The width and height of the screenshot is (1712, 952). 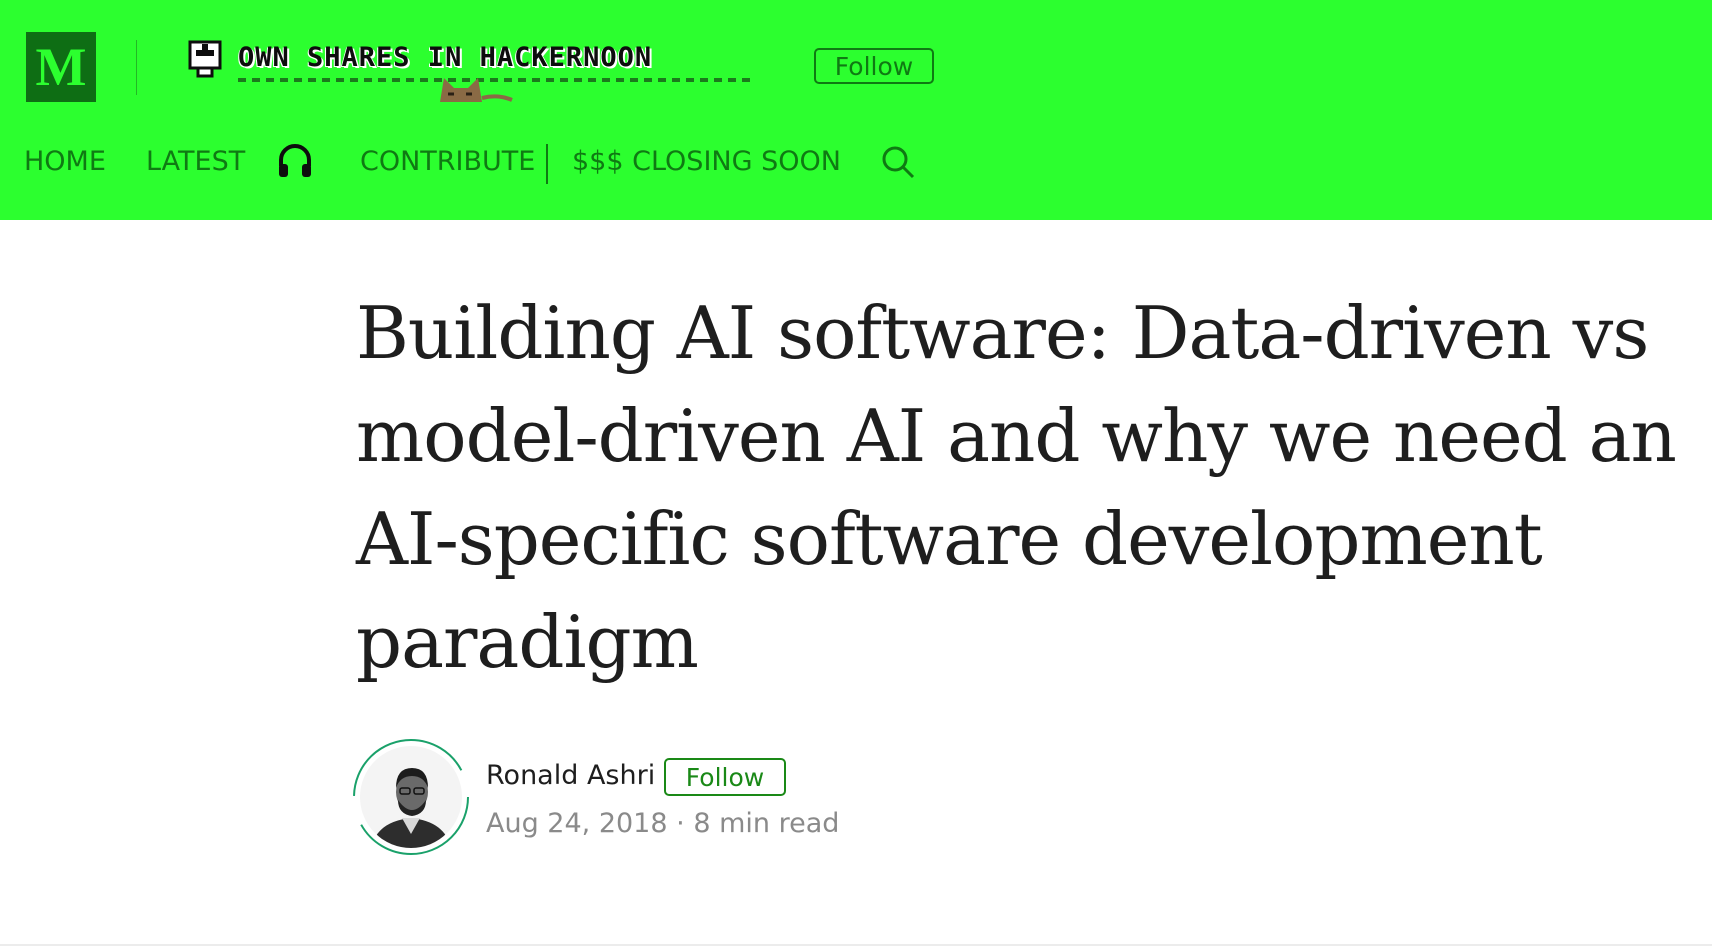 I want to click on publication-logo: OWN SHARES IN HACKERNOON, so click(x=476, y=68).